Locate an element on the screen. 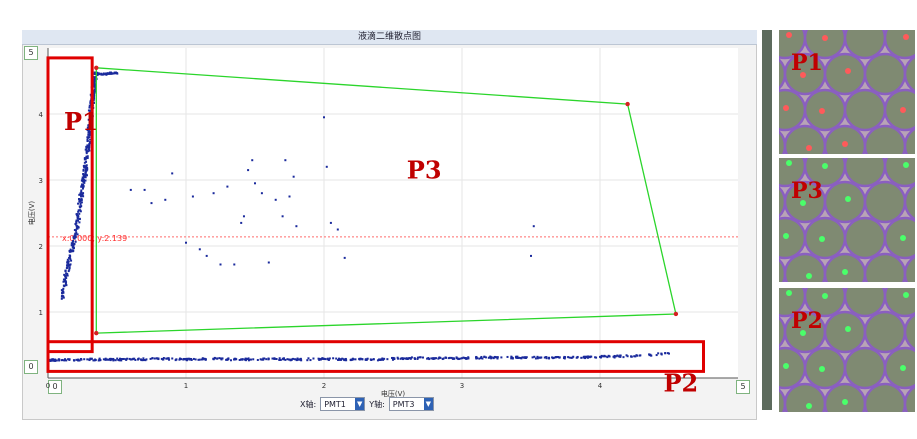 The width and height of the screenshot is (917, 439). x-tick-label: 4 is located at coordinates (600, 386).